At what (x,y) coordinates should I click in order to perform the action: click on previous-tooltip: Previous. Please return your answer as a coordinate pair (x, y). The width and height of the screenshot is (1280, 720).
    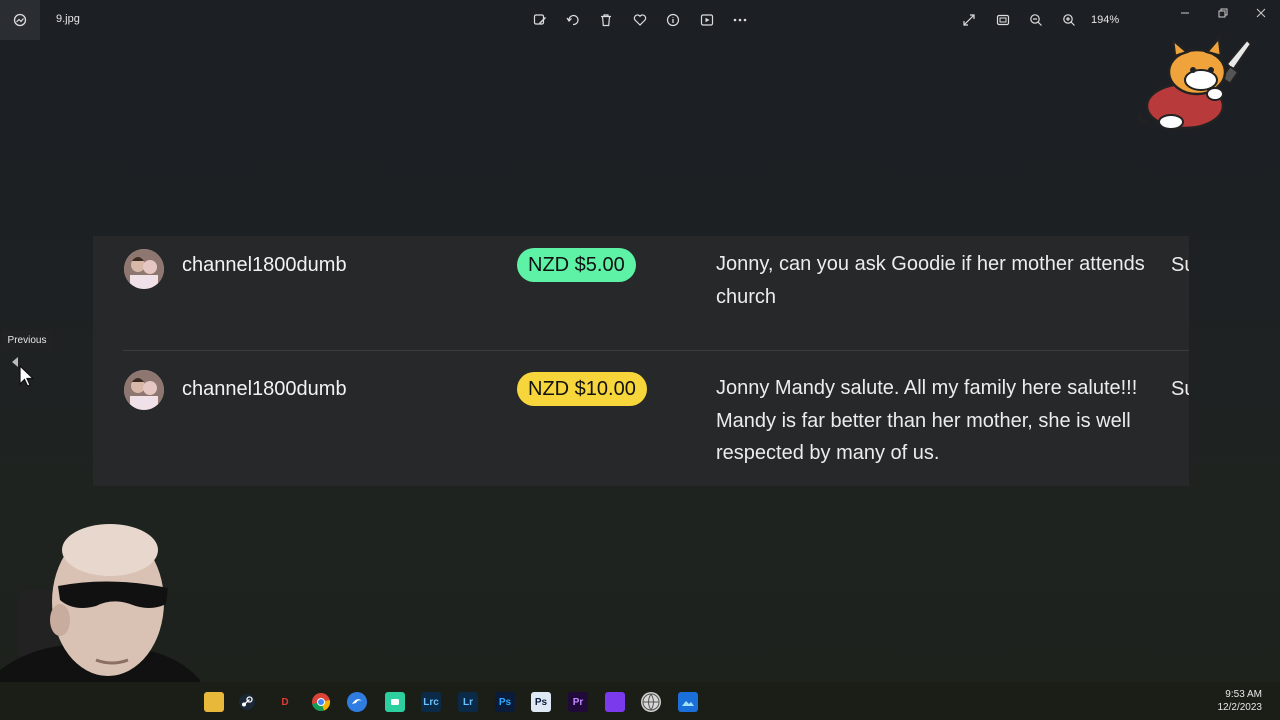
    Looking at the image, I should click on (27, 340).